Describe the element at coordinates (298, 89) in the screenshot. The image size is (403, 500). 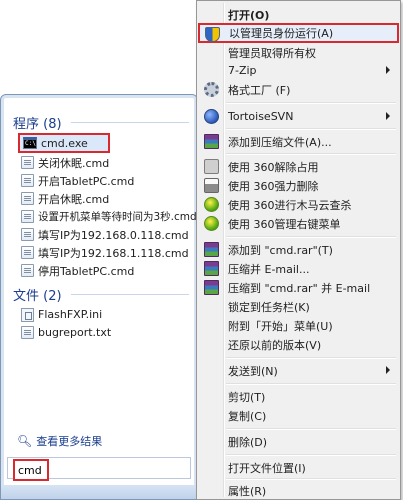
I see `menu-item-format-factory: 格式工厂 (F)` at that location.